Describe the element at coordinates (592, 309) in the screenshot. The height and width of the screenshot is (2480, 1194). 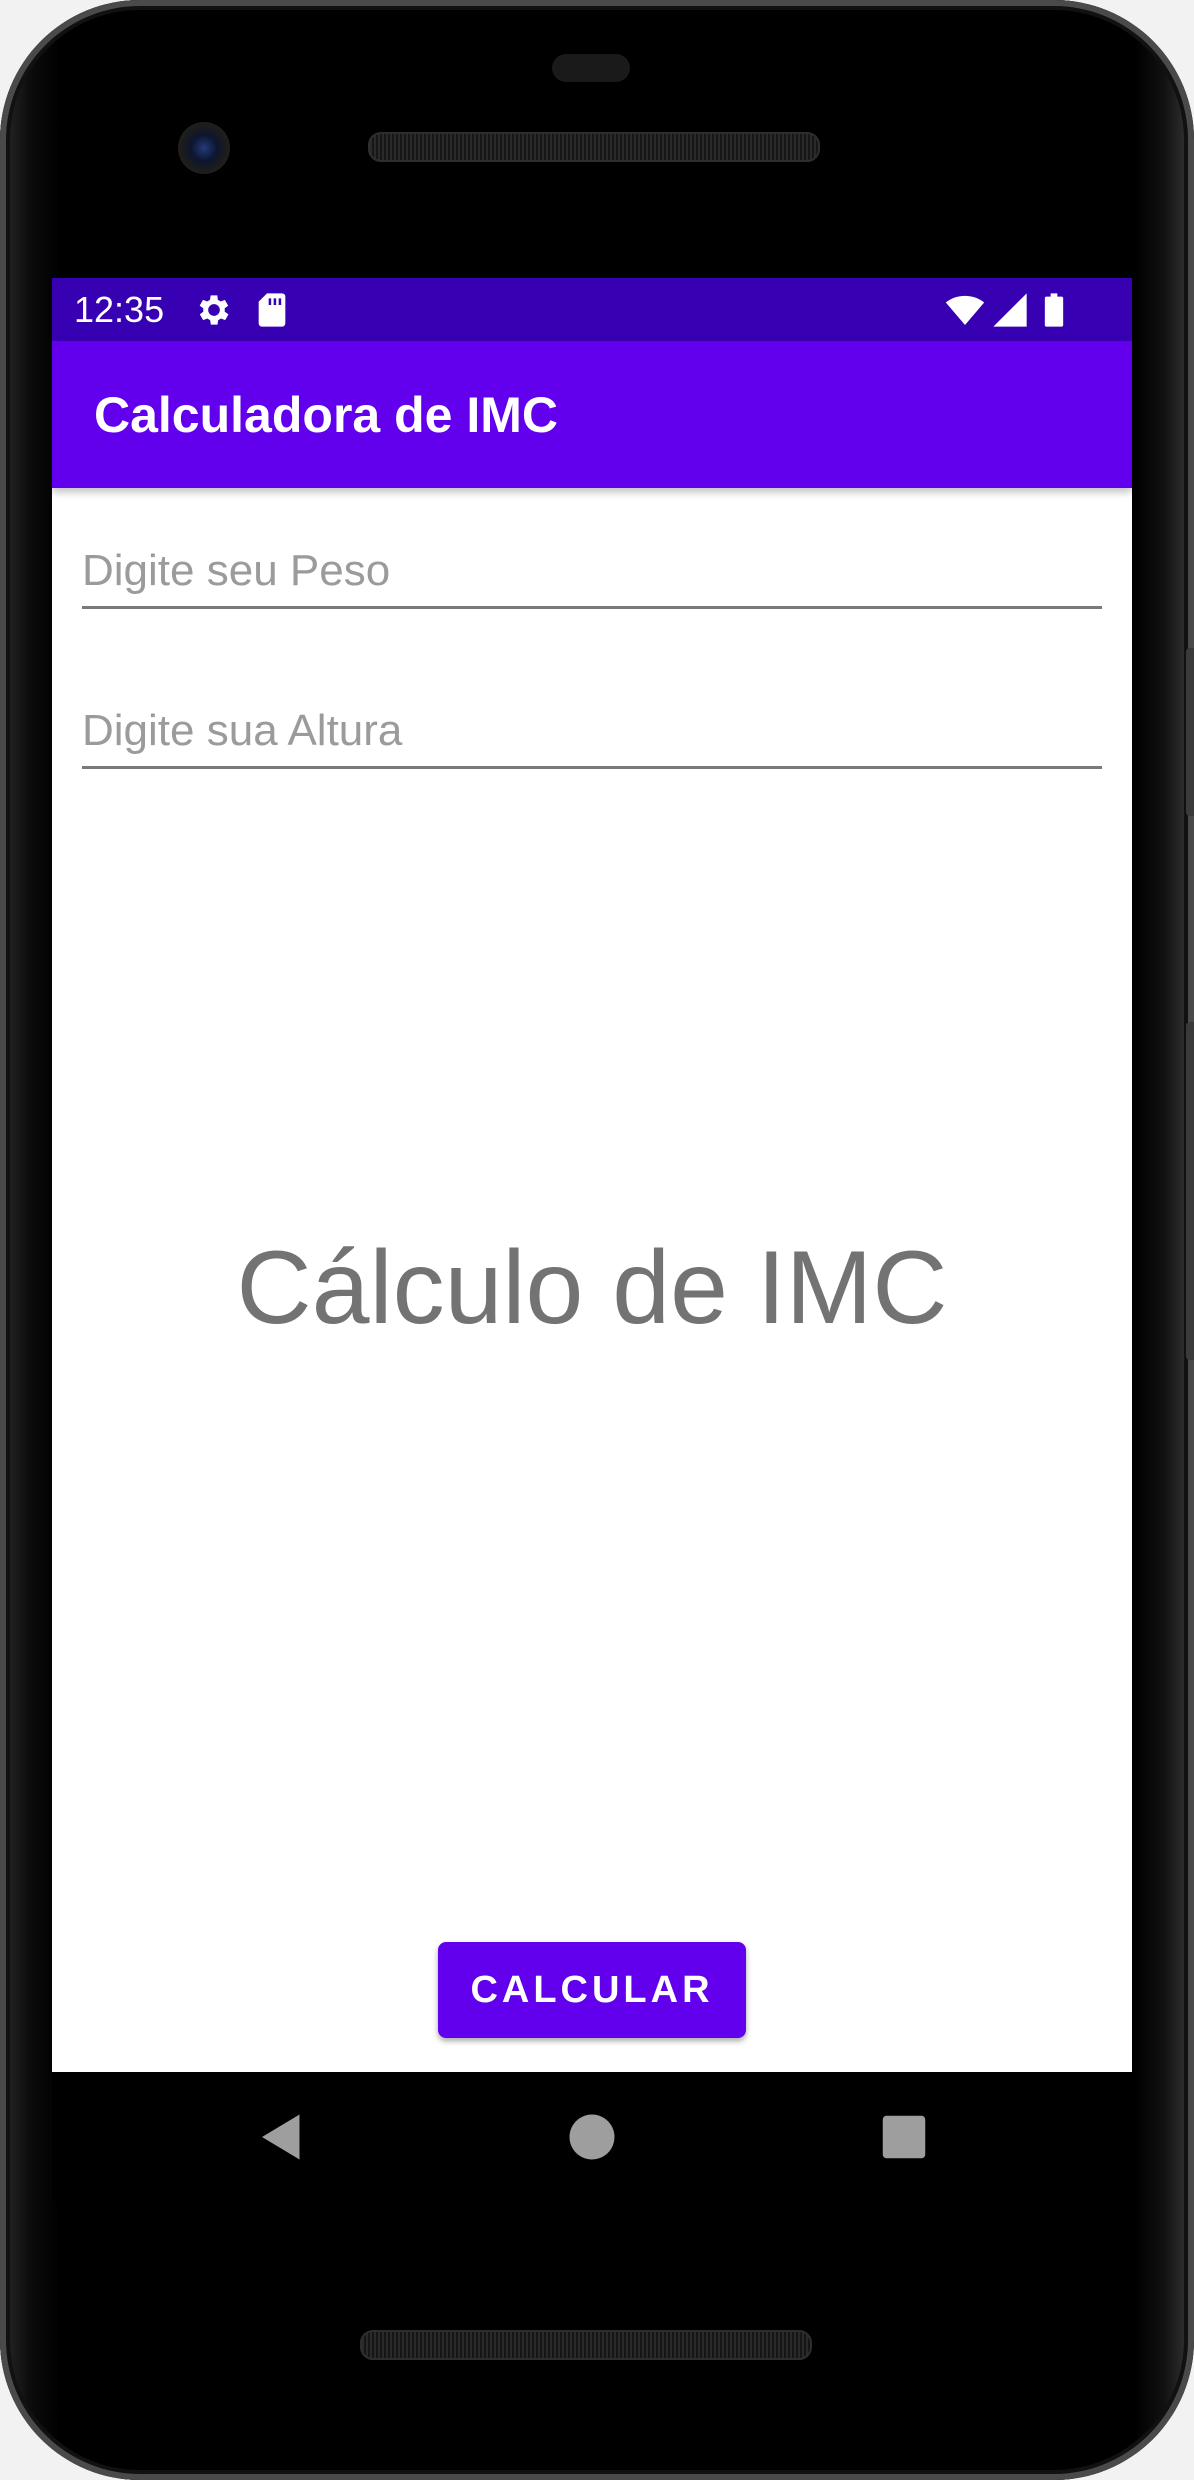
I see `status-bar: 12:35` at that location.